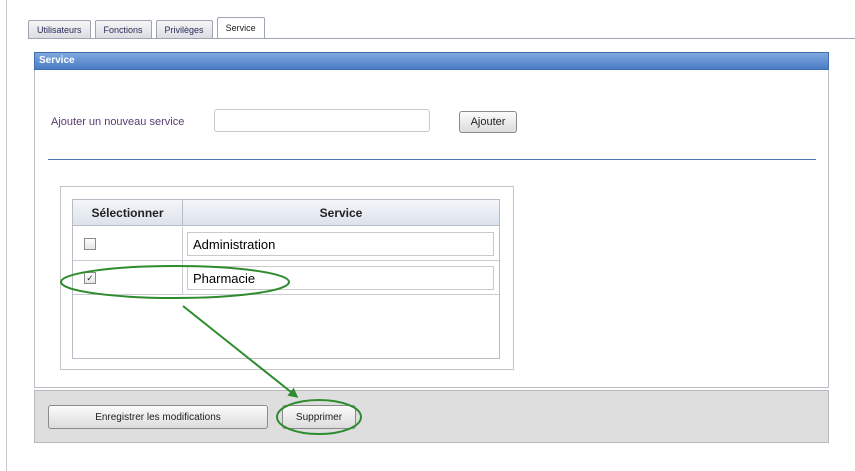  What do you see at coordinates (322, 120) in the screenshot?
I see `new-service-input` at bounding box center [322, 120].